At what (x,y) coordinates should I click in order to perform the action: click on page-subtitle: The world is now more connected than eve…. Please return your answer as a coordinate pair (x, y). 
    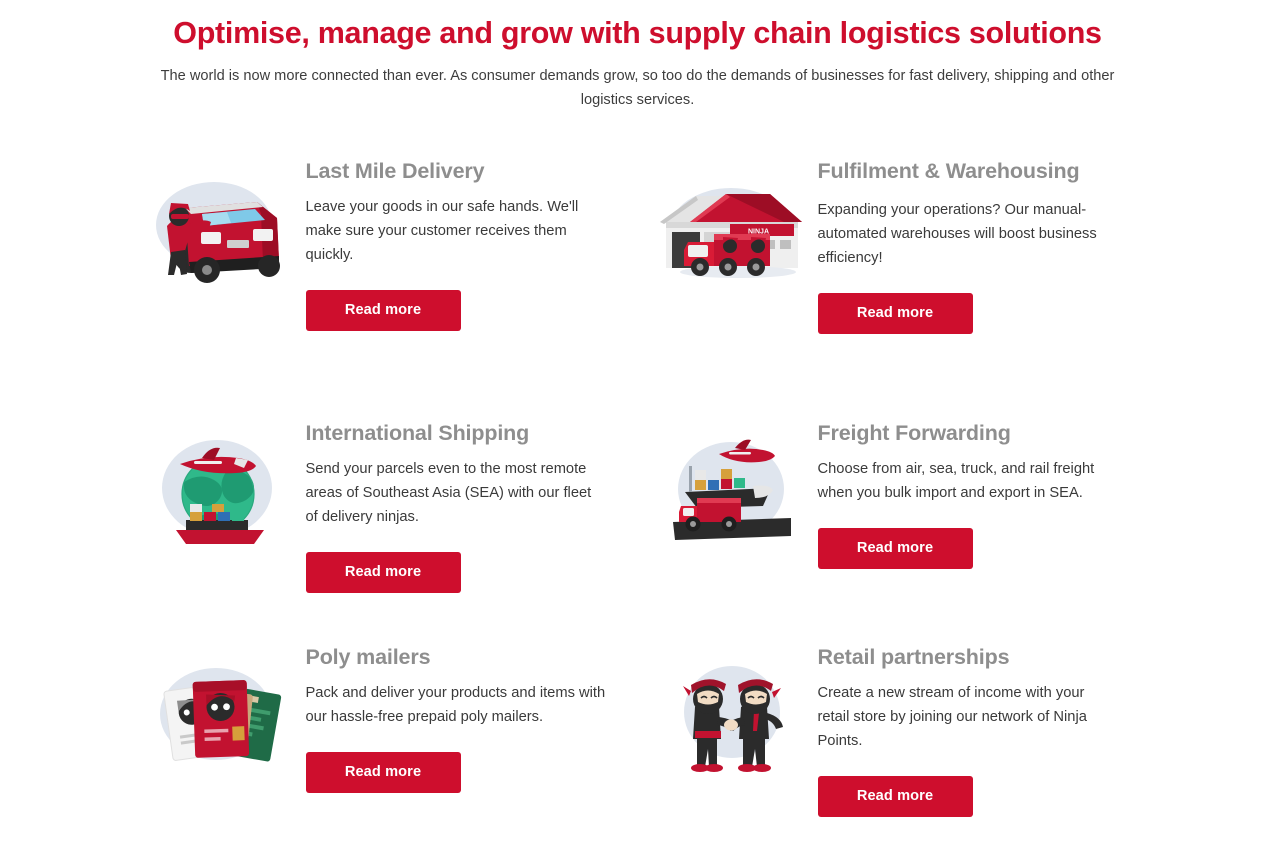
    Looking at the image, I should click on (637, 88).